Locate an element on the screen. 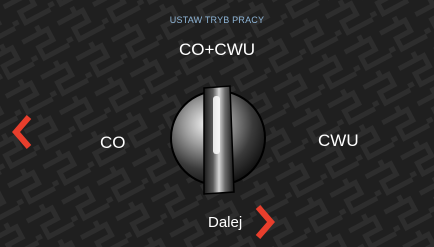 This screenshot has width=434, height=247. chevron-right-icon is located at coordinates (265, 222).